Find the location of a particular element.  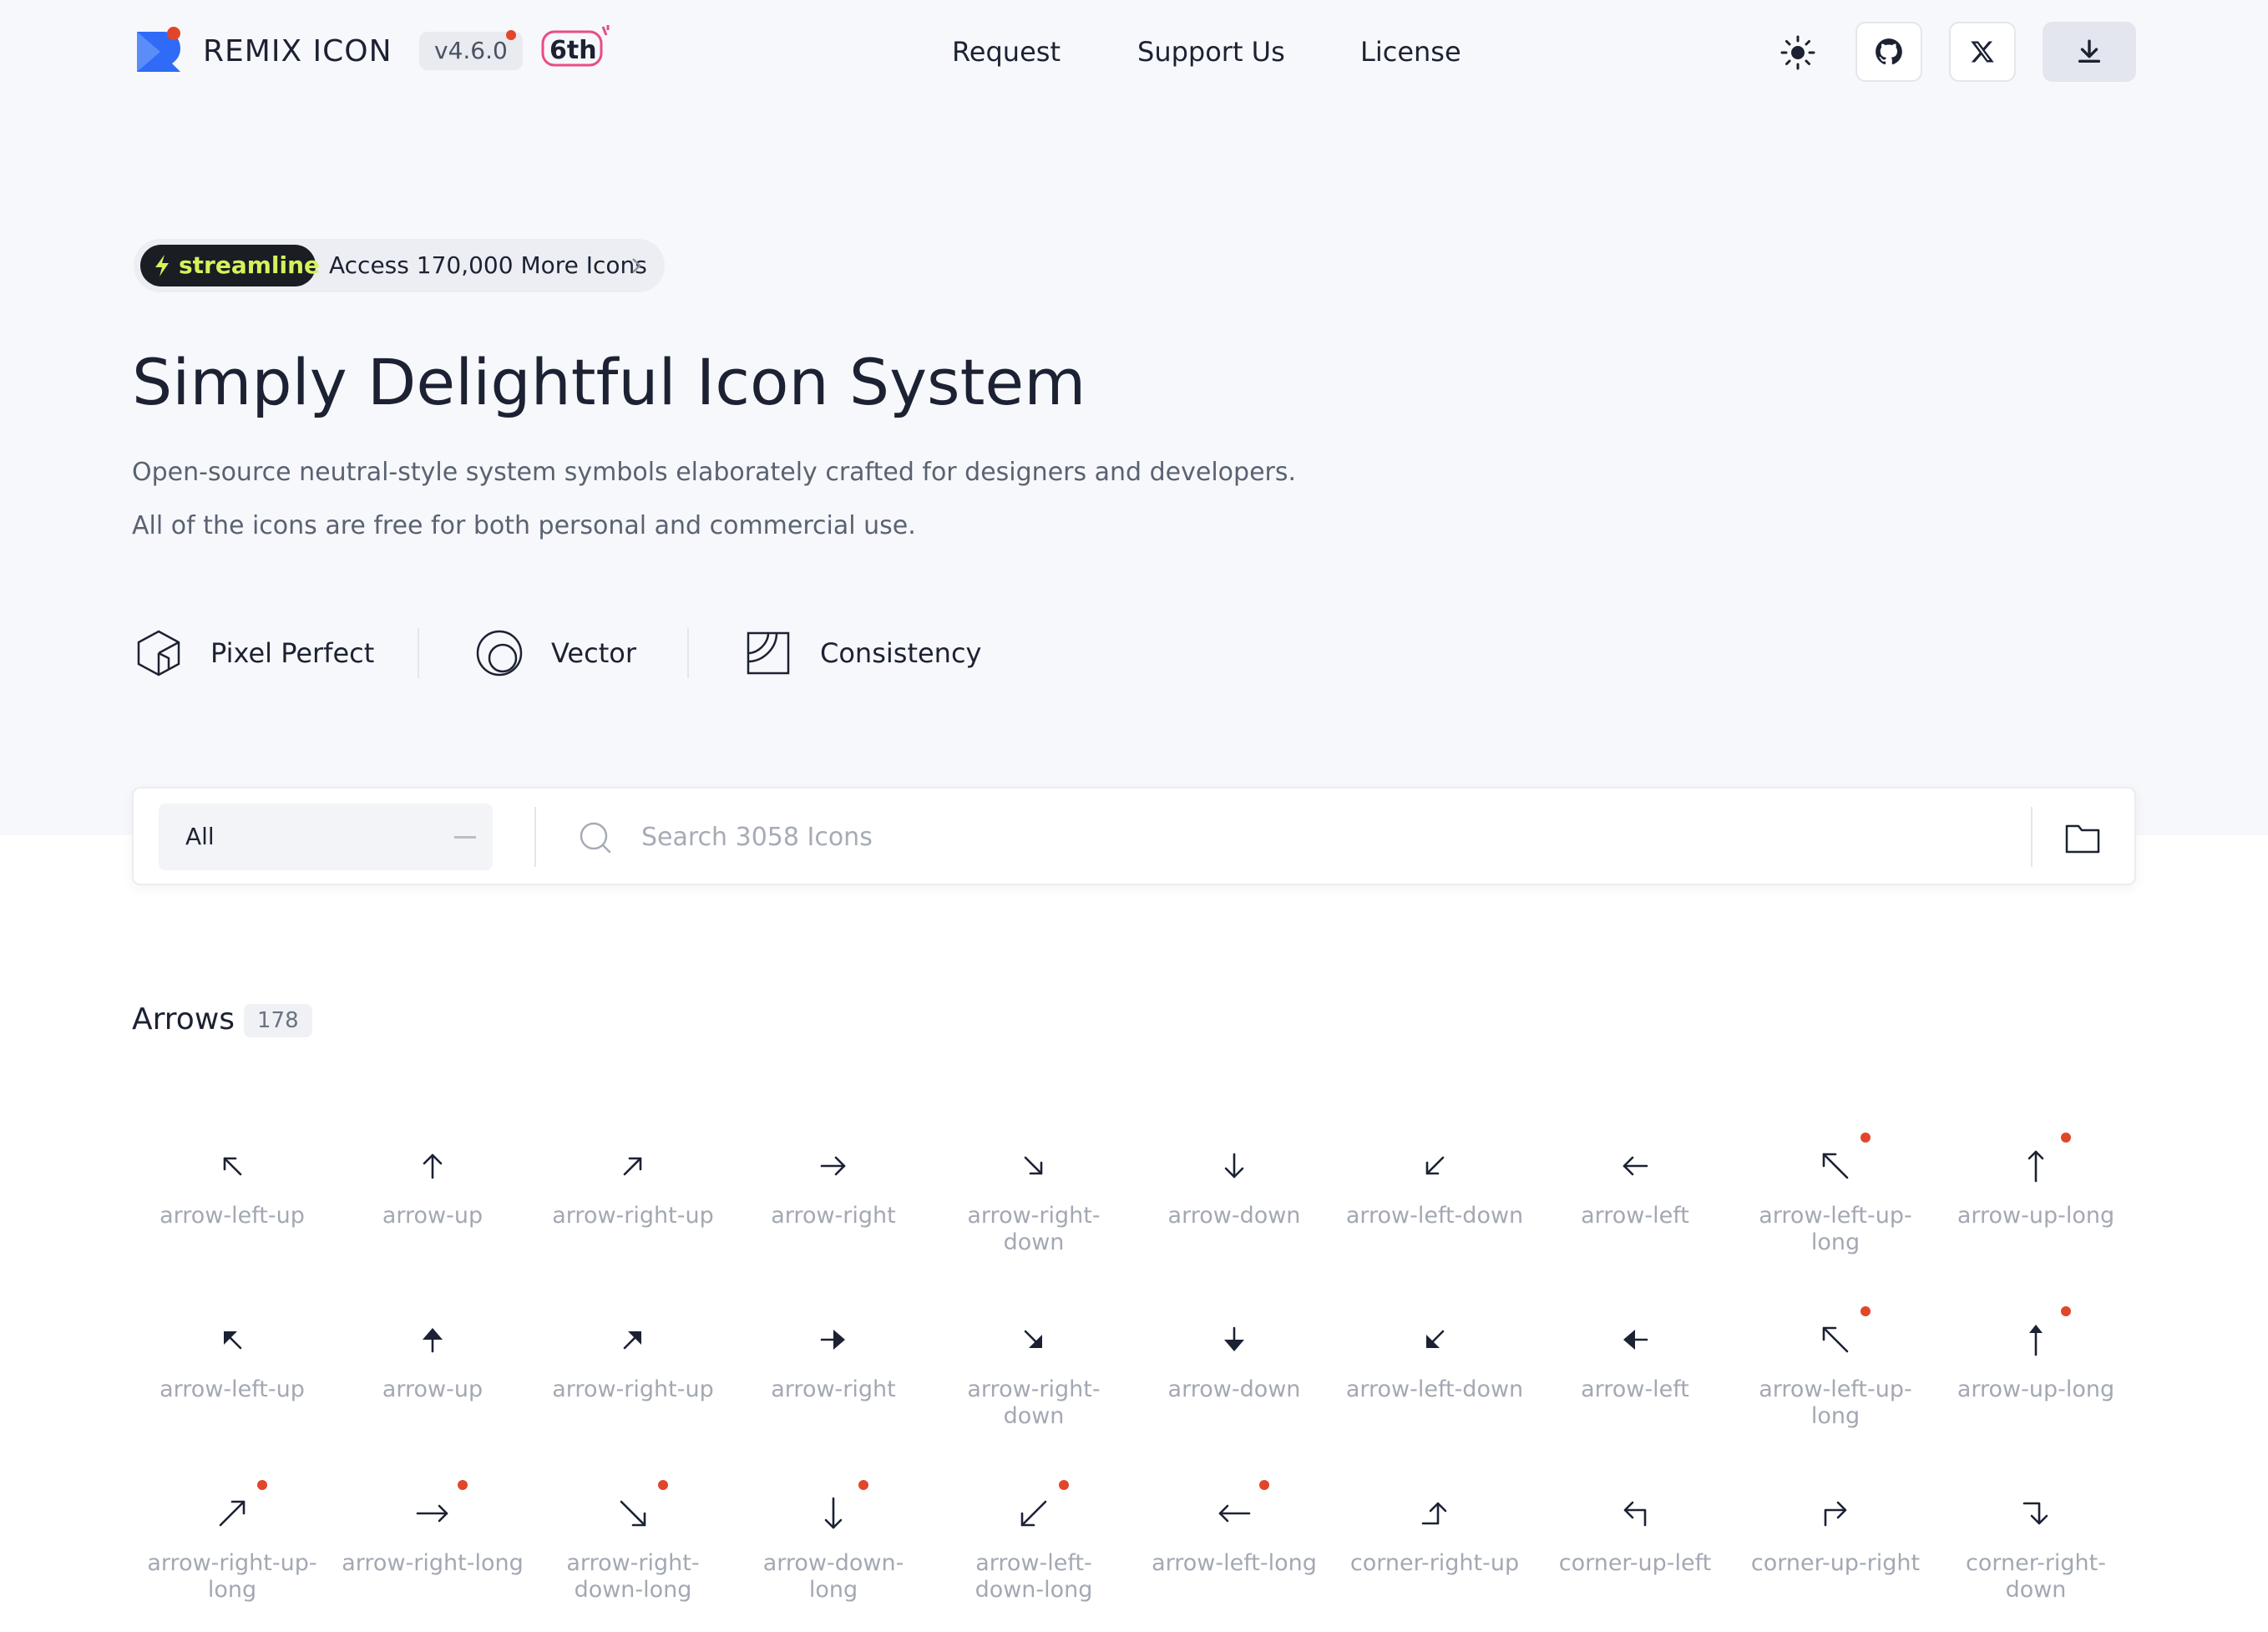

arrow-left-down-fill-icon is located at coordinates (1435, 1339).